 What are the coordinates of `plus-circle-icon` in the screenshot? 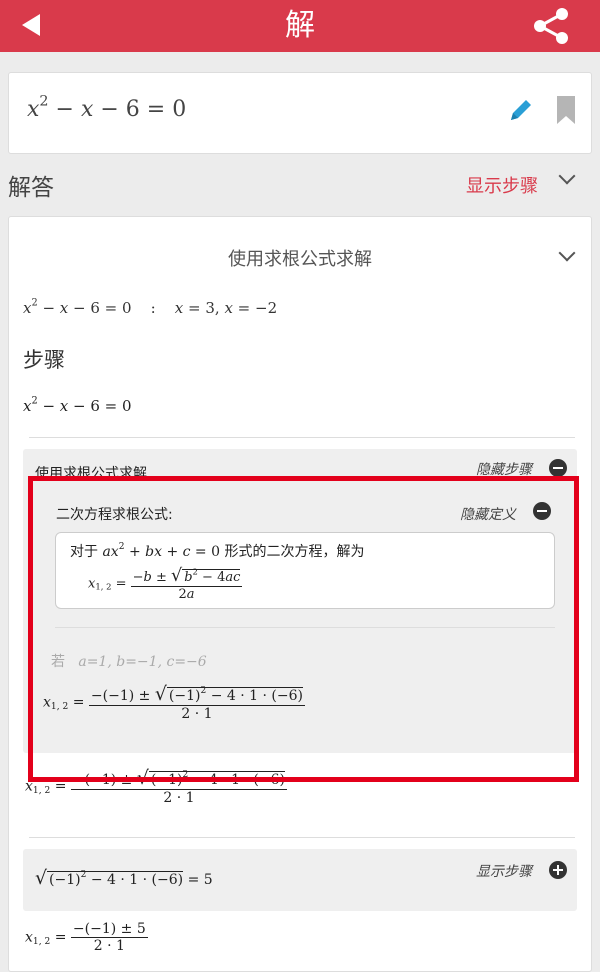 It's located at (558, 870).